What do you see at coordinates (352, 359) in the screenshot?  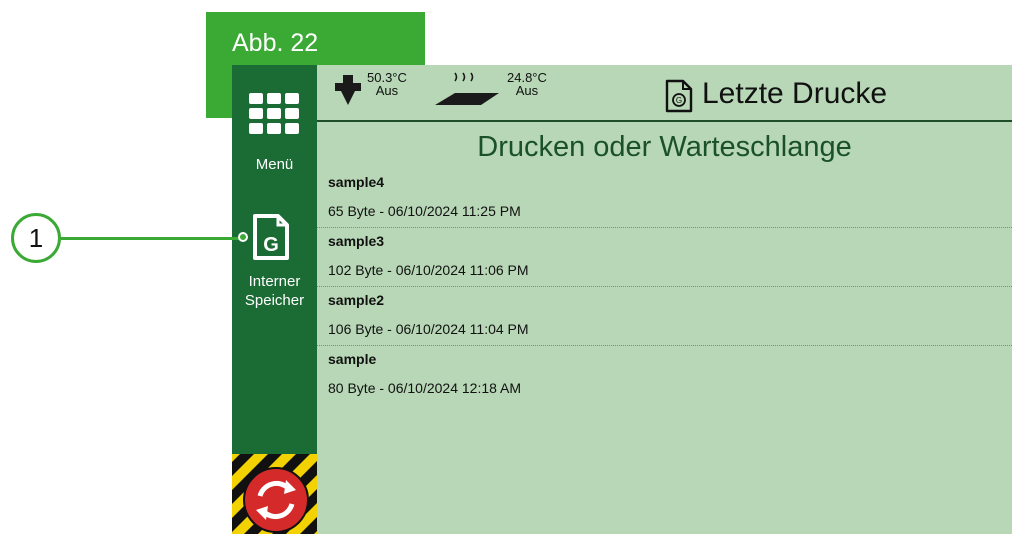 I see `file-name: sample` at bounding box center [352, 359].